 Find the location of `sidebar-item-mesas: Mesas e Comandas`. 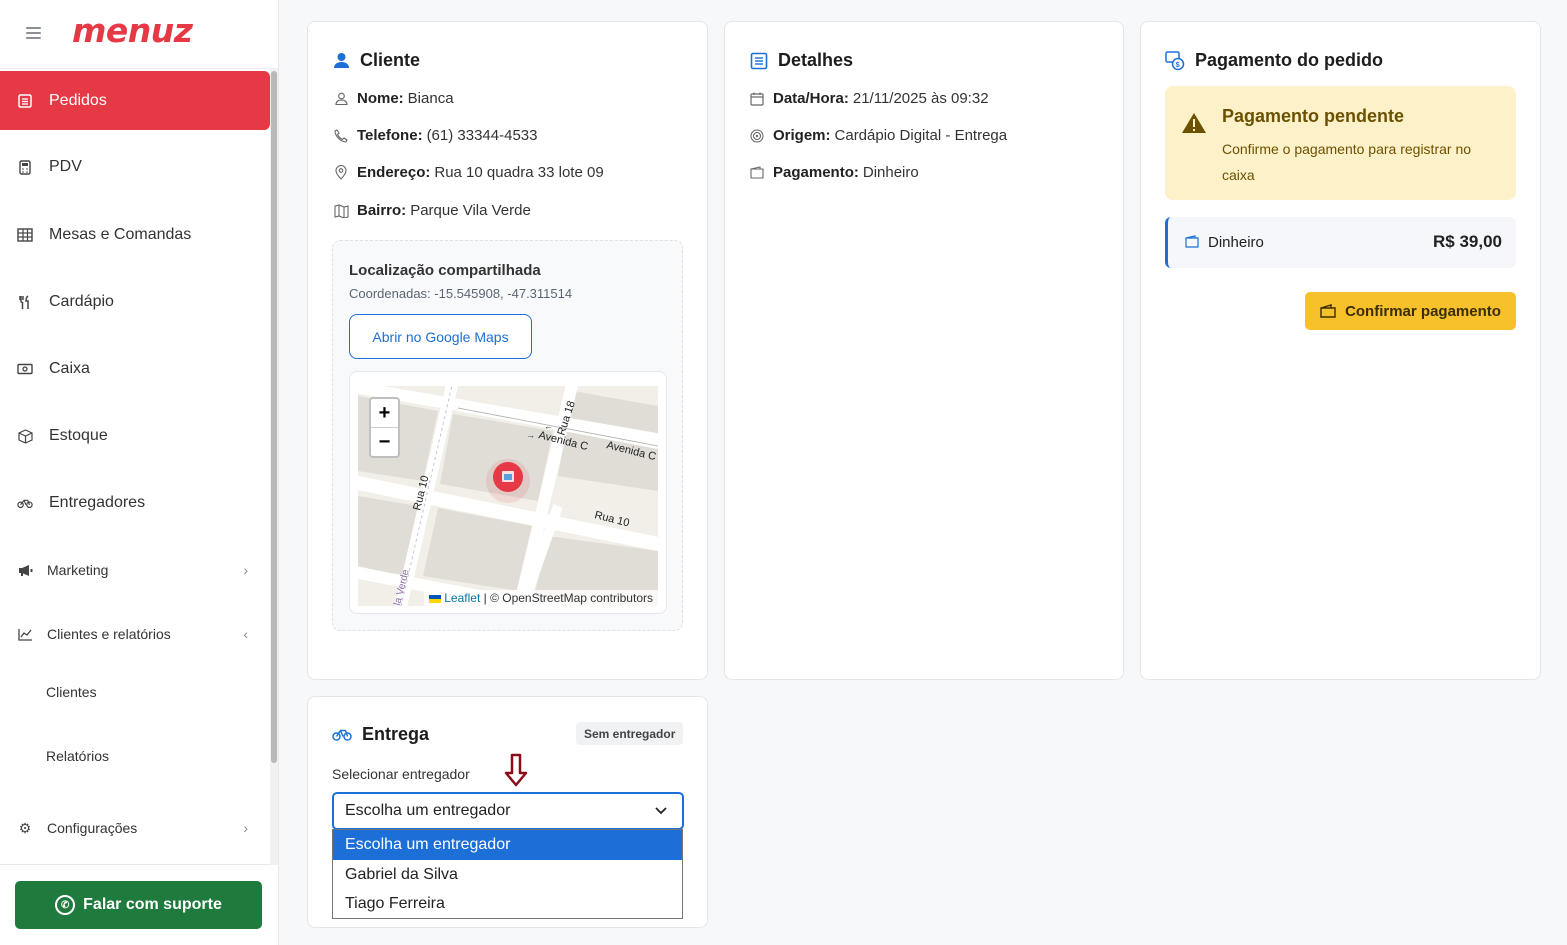

sidebar-item-mesas: Mesas e Comandas is located at coordinates (135, 235).